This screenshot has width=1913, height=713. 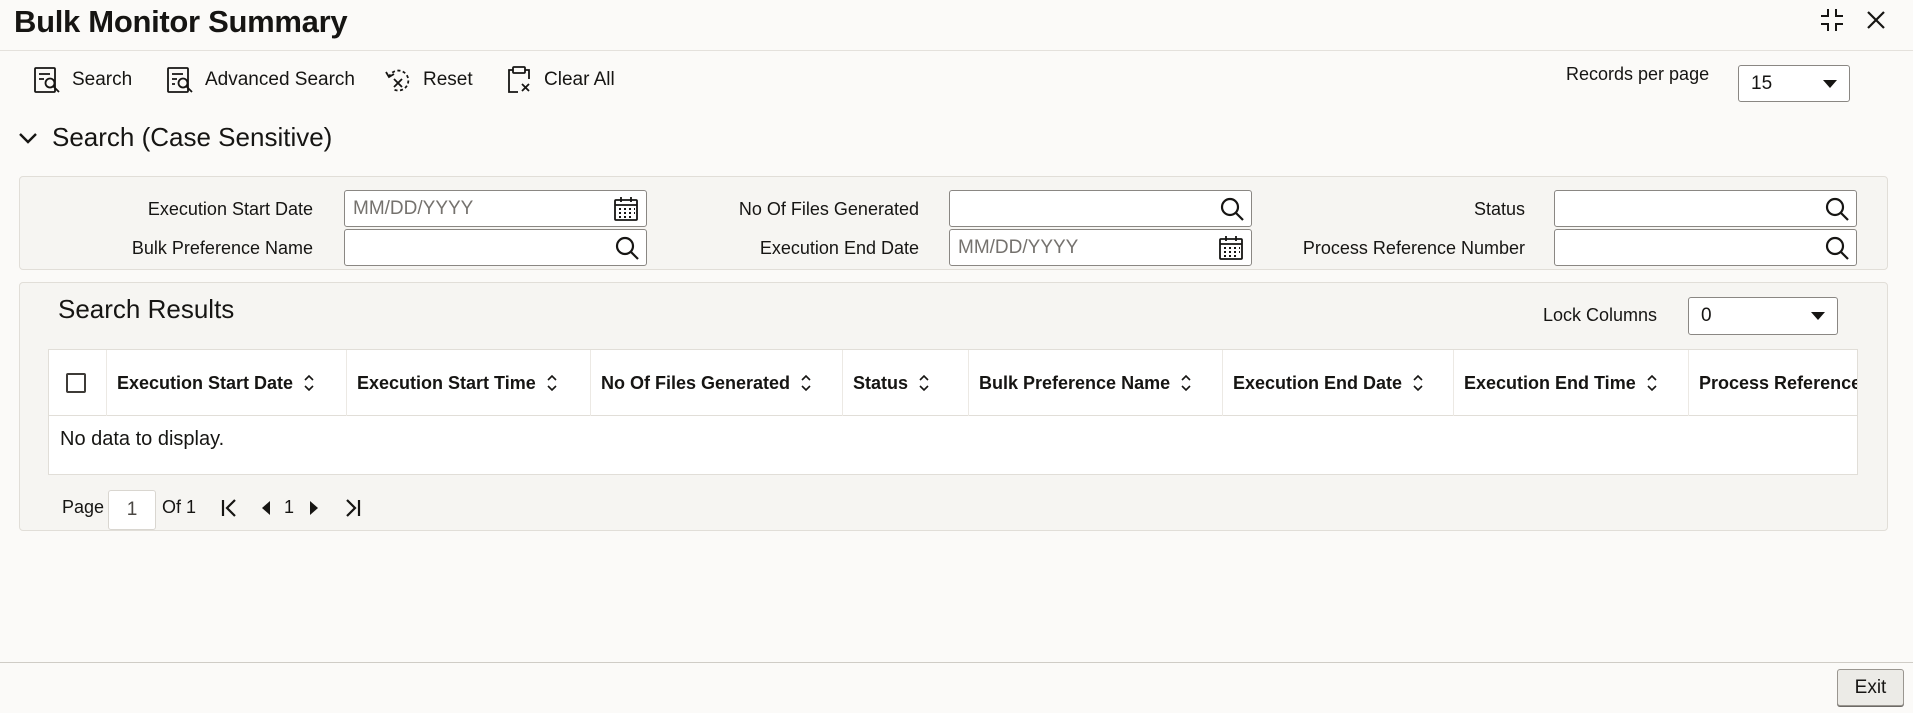 I want to click on column-header: Execution Start Time, so click(x=469, y=383).